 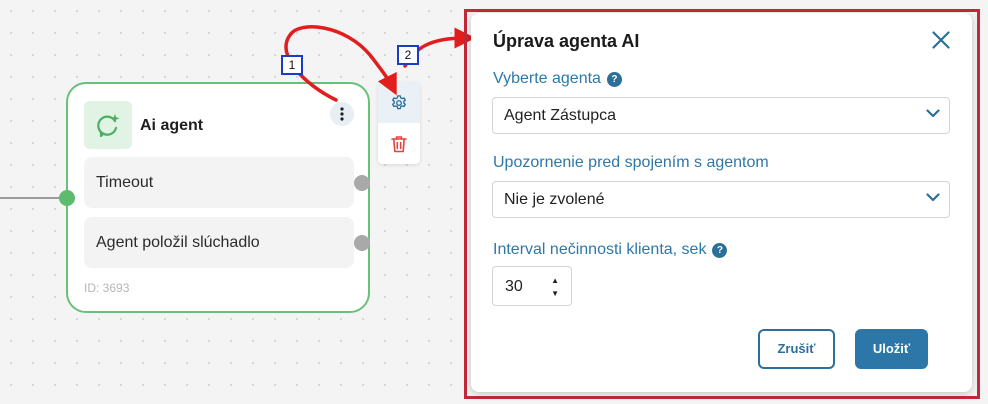 I want to click on more-vertical-icon, so click(x=342, y=114).